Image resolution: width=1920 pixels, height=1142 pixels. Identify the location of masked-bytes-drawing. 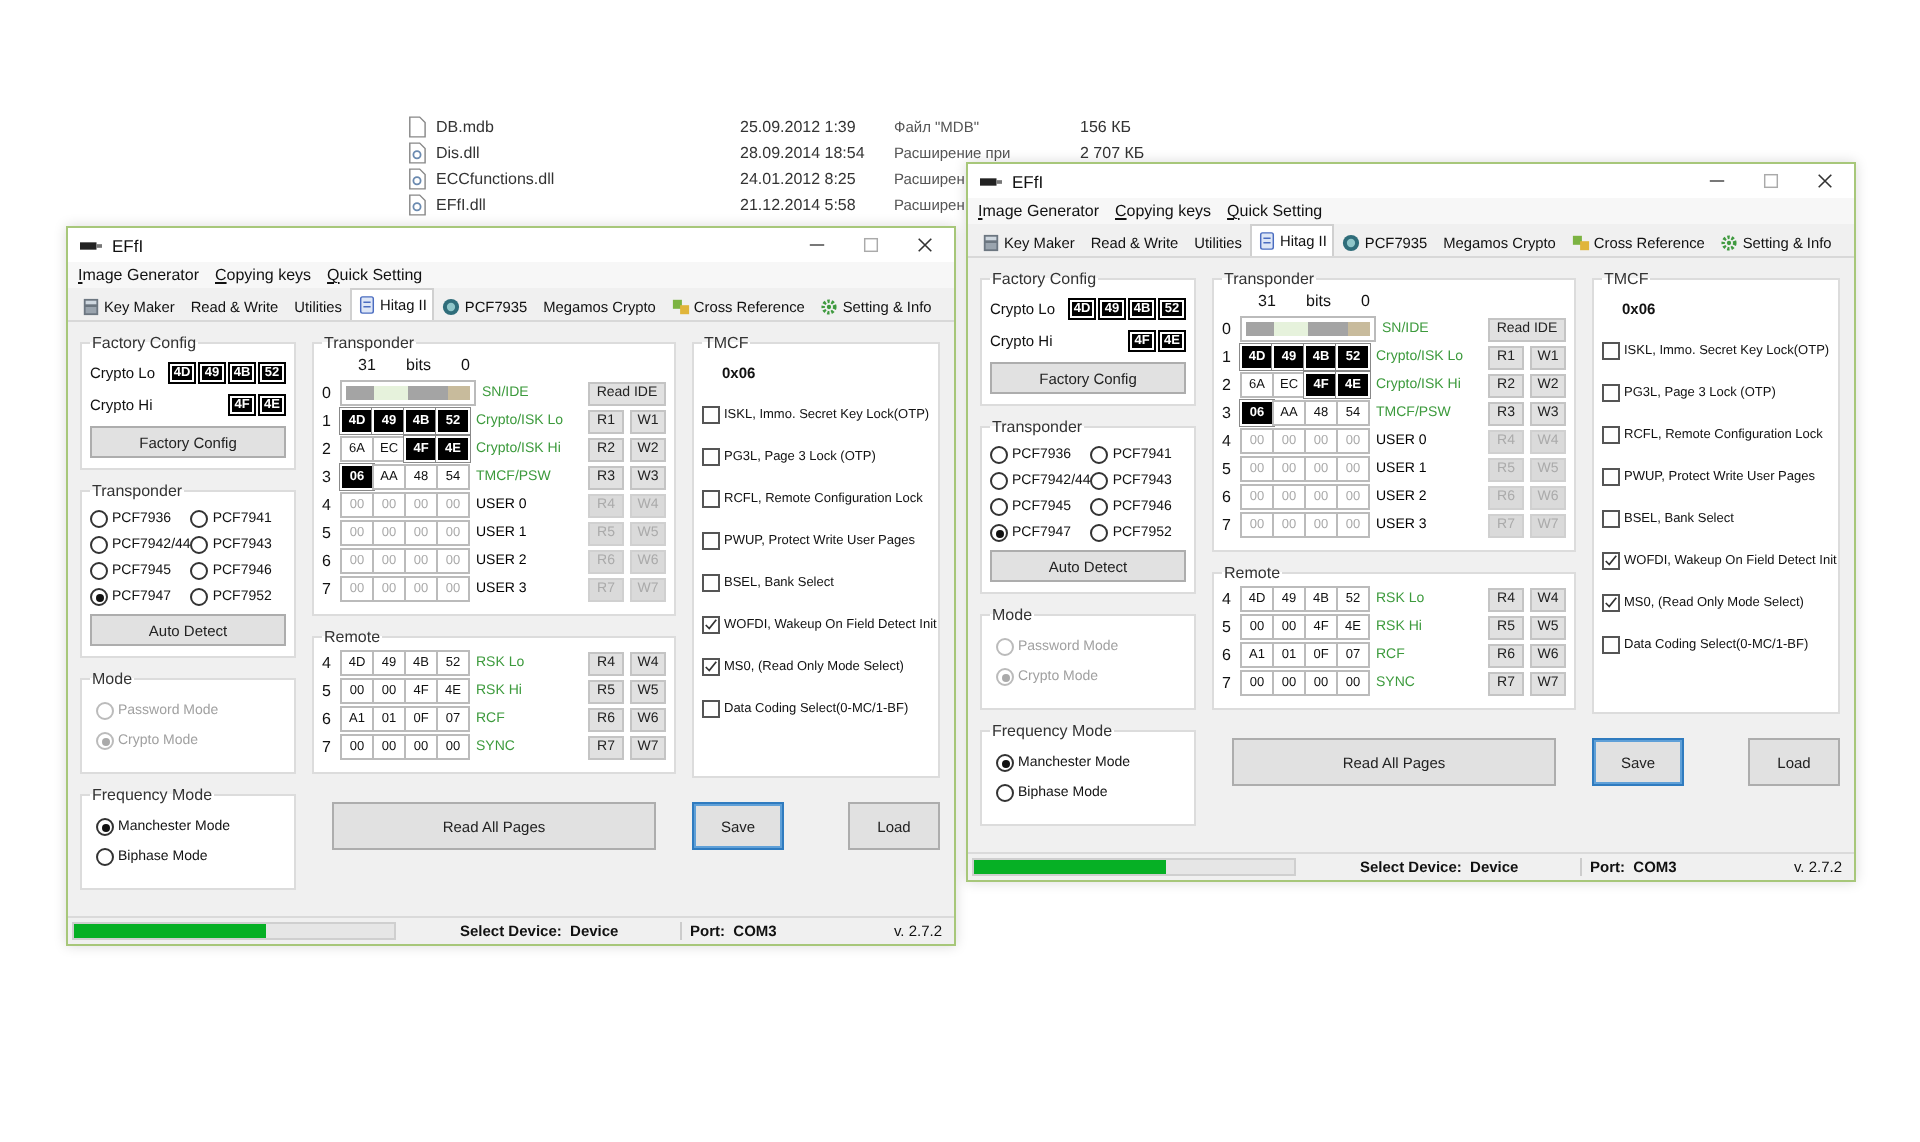
(408, 393).